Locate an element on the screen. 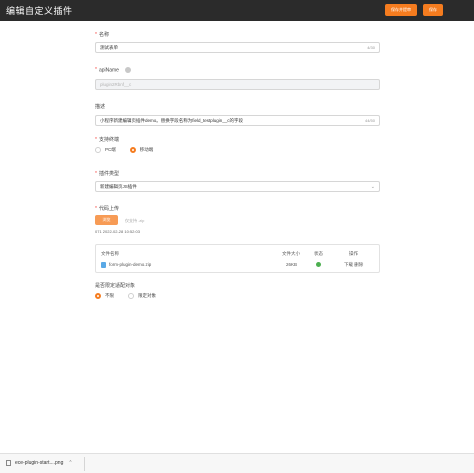  plugin-type-label: * 插件类型 is located at coordinates (107, 174).